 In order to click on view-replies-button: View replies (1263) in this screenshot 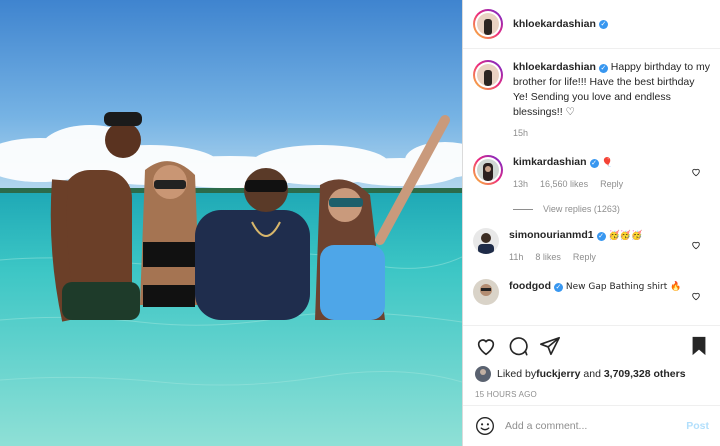, I will do `click(612, 209)`.